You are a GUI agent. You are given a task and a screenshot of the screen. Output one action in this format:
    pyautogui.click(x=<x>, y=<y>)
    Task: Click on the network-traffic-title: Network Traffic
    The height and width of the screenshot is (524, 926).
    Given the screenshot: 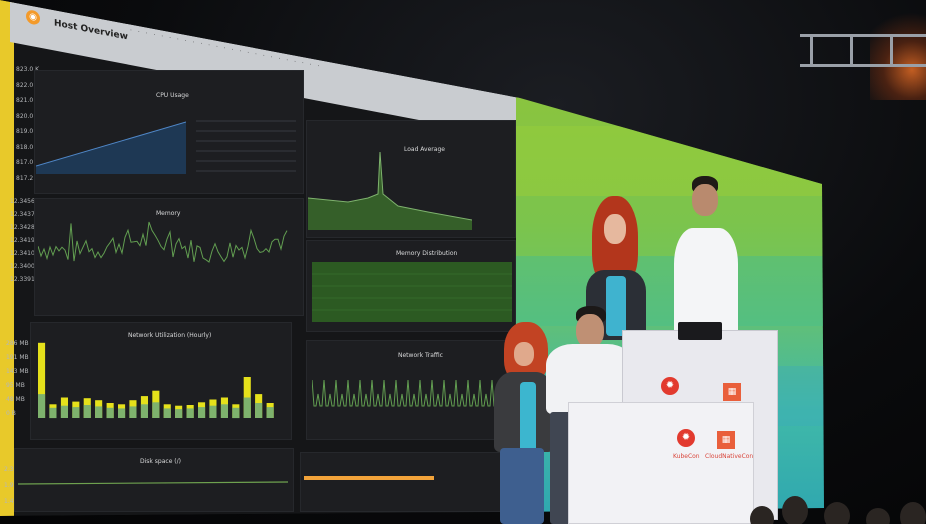 What is the action you would take?
    pyautogui.click(x=420, y=355)
    